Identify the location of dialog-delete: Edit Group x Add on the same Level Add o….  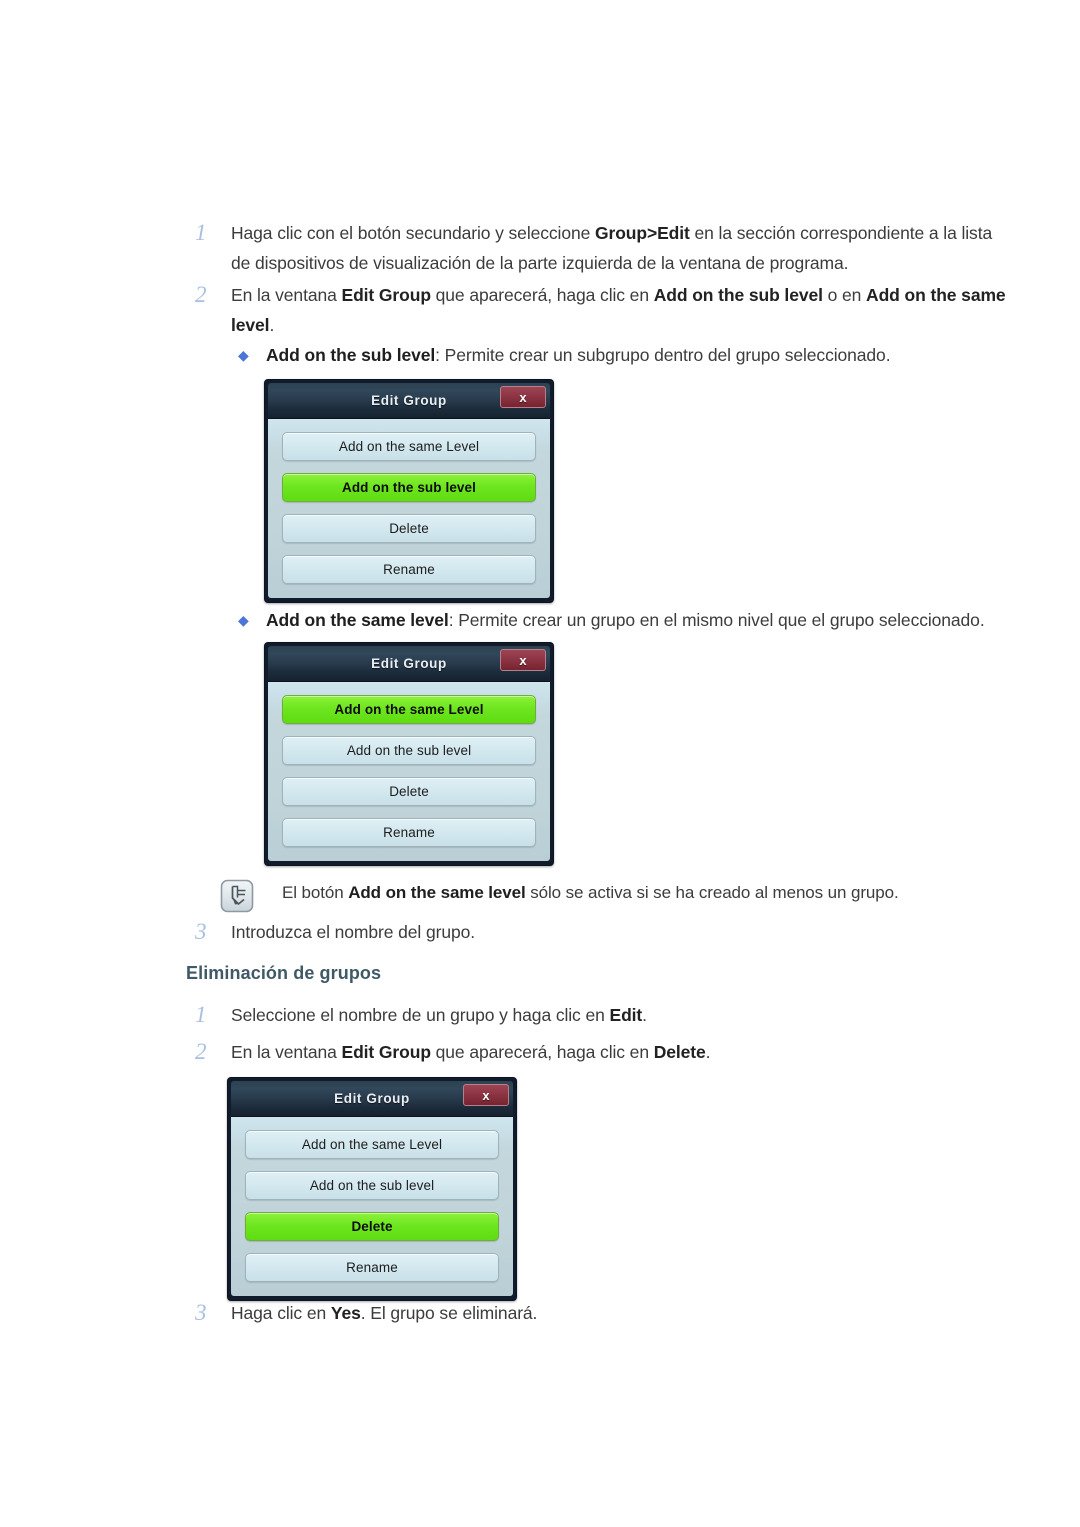
(372, 1189).